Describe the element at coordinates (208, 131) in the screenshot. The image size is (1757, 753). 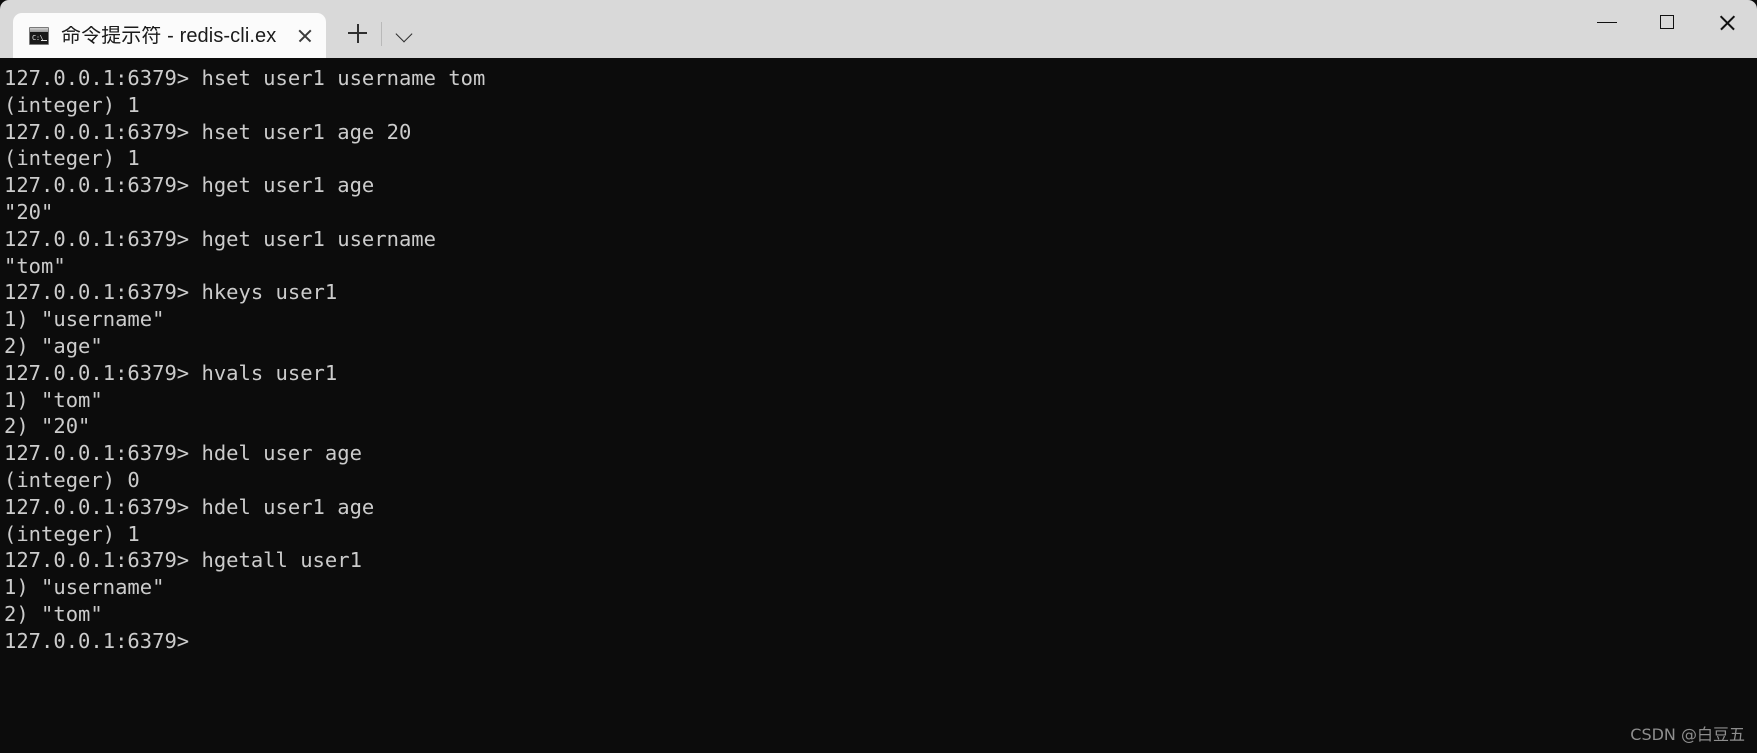
I see `terminal-line: 127.0.0.1:6379> hset user1 age 20` at that location.